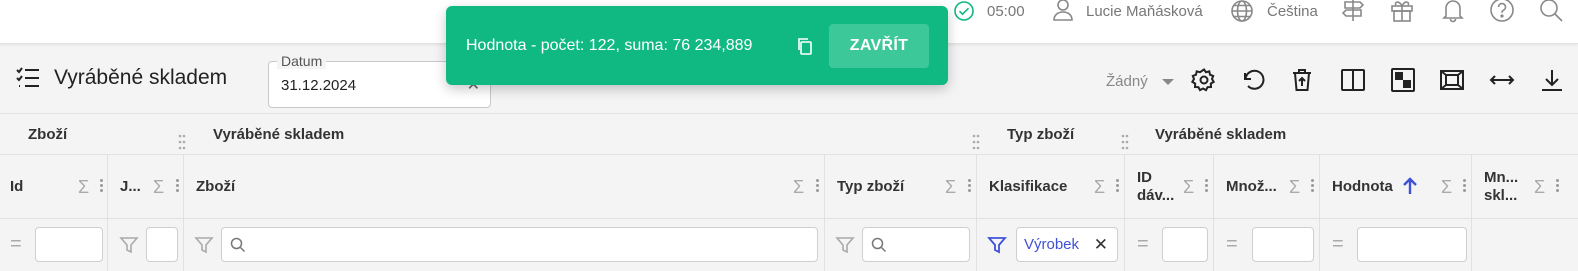  I want to click on column-label: Hodnota, so click(1362, 186).